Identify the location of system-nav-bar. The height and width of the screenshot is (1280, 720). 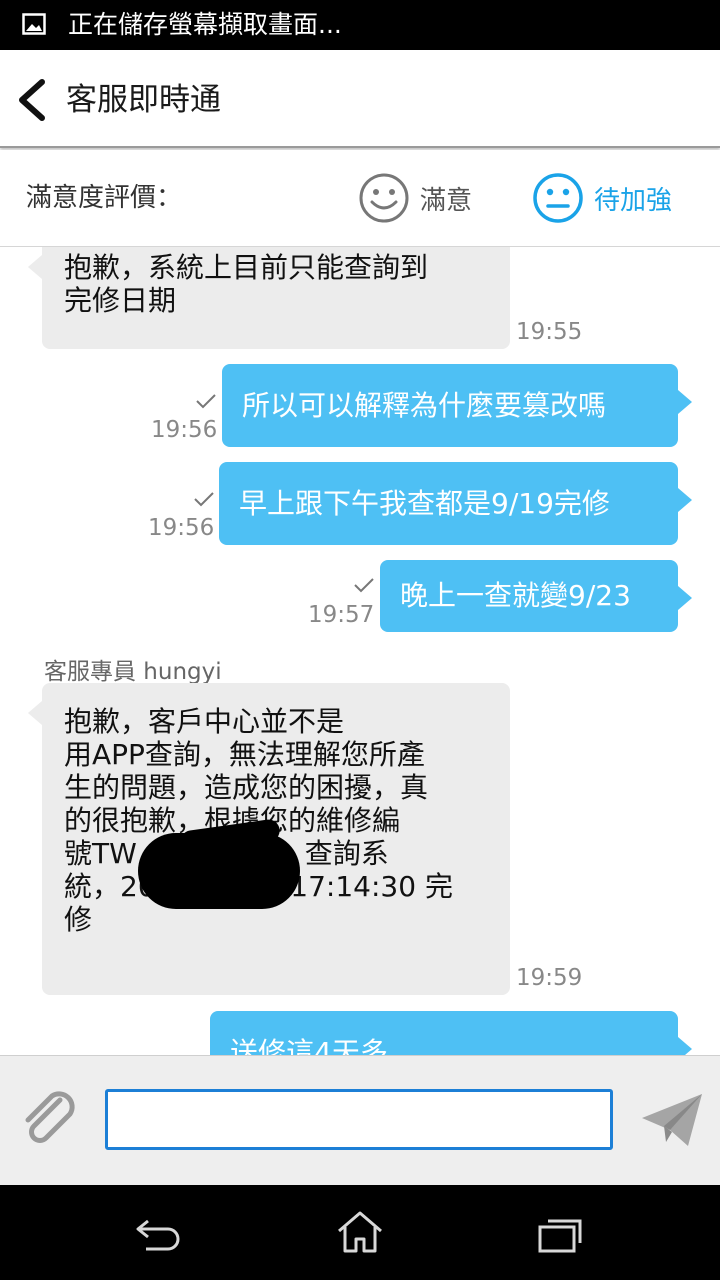
(360, 1232).